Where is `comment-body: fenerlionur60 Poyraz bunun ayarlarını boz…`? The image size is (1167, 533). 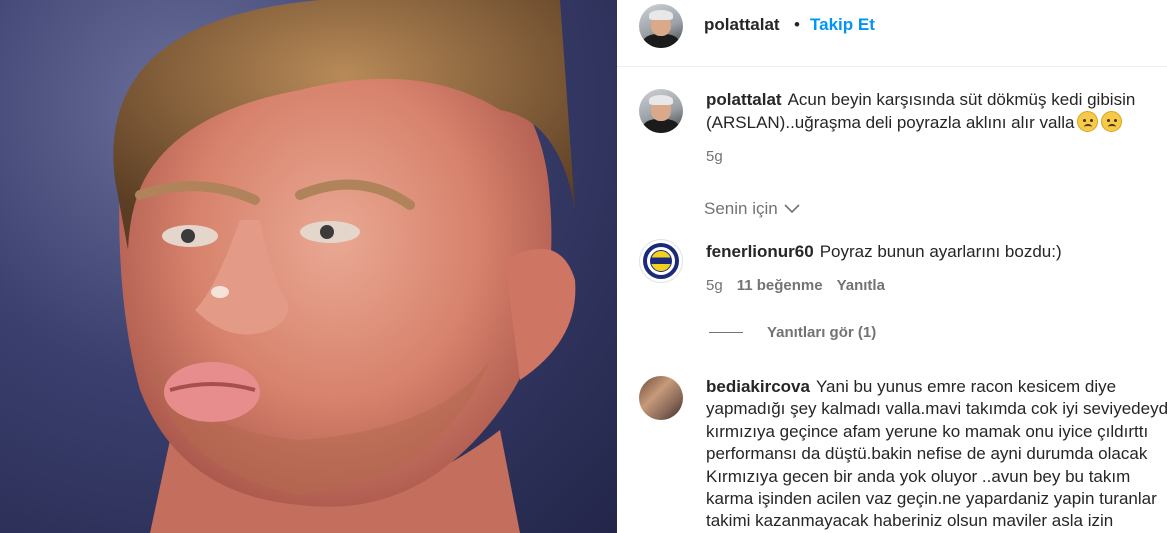 comment-body: fenerlionur60 Poyraz bunun ayarlarını boz… is located at coordinates (936, 252).